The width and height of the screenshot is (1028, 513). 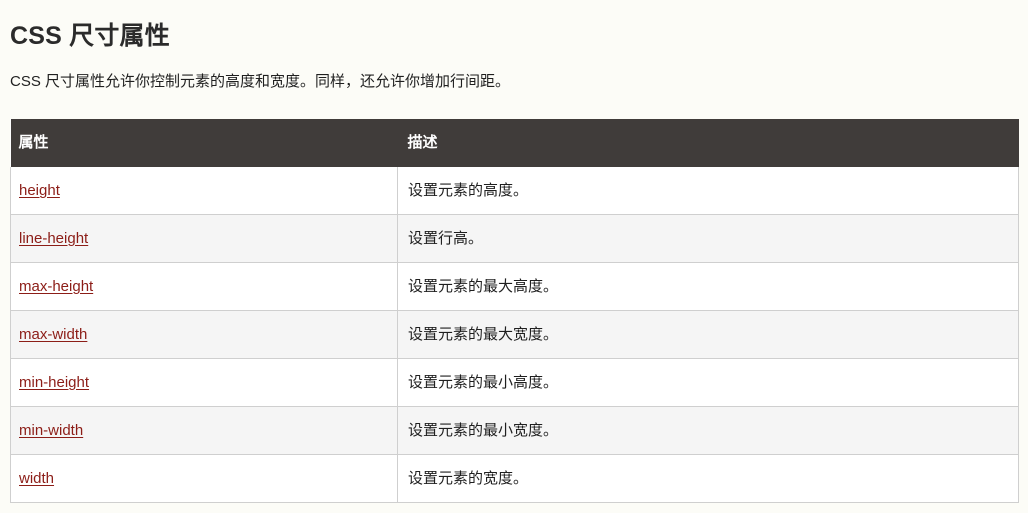 I want to click on table-header-row: 属性 描述, so click(x=514, y=143).